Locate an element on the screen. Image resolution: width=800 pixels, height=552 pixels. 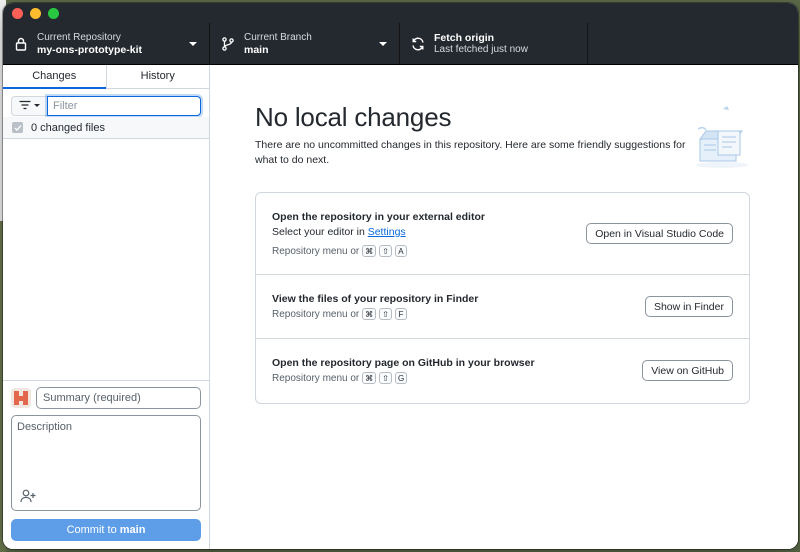
commit-button: Commit to main is located at coordinates (106, 530).